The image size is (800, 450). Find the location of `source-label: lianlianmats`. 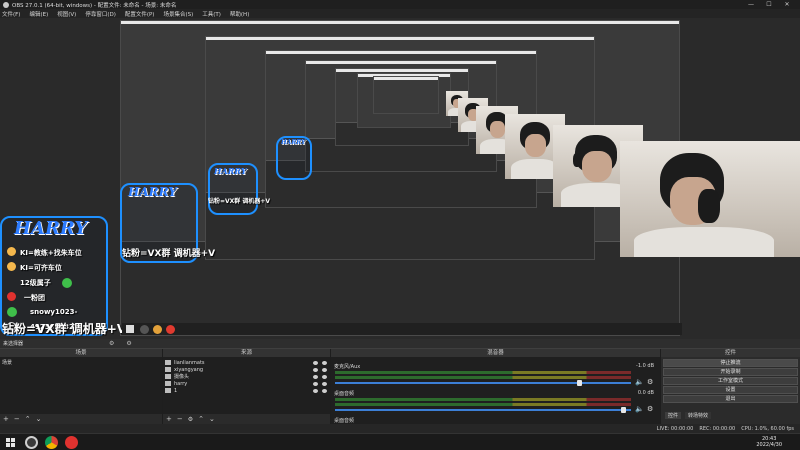

source-label: lianlianmats is located at coordinates (189, 362).